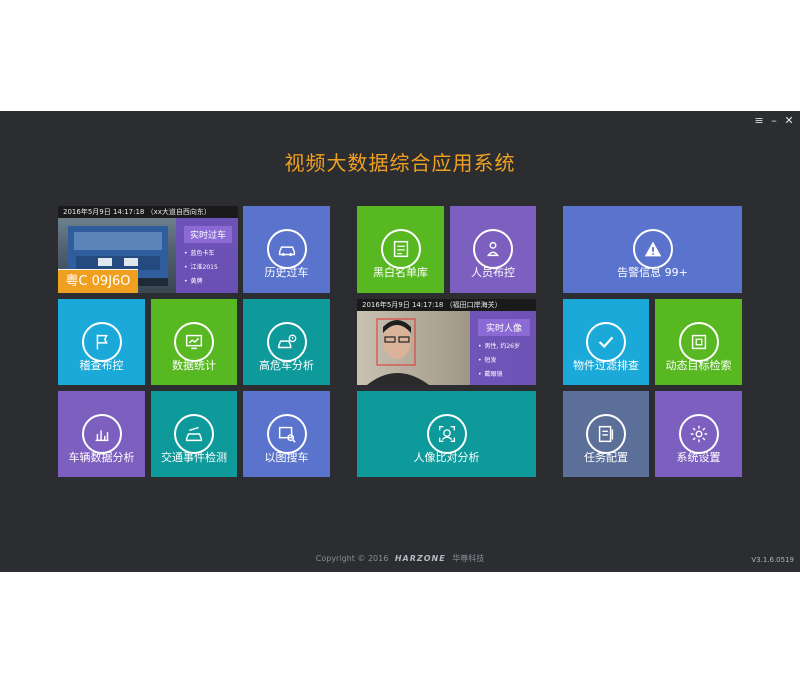 The height and width of the screenshot is (683, 800). I want to click on brand-logo: HARZONE, so click(420, 558).